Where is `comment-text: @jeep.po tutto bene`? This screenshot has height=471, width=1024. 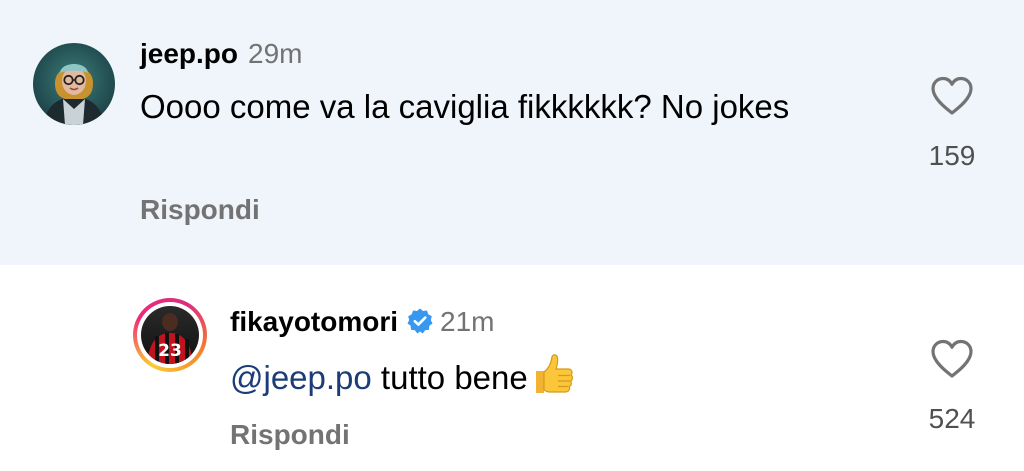
comment-text: @jeep.po tutto bene is located at coordinates (530, 376).